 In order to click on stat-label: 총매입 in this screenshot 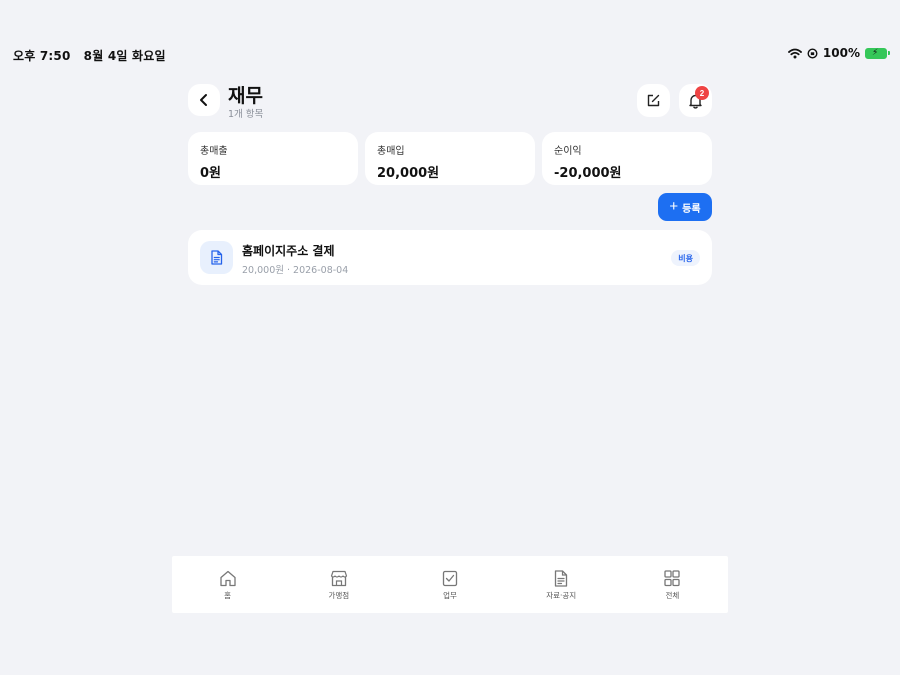, I will do `click(391, 151)`.